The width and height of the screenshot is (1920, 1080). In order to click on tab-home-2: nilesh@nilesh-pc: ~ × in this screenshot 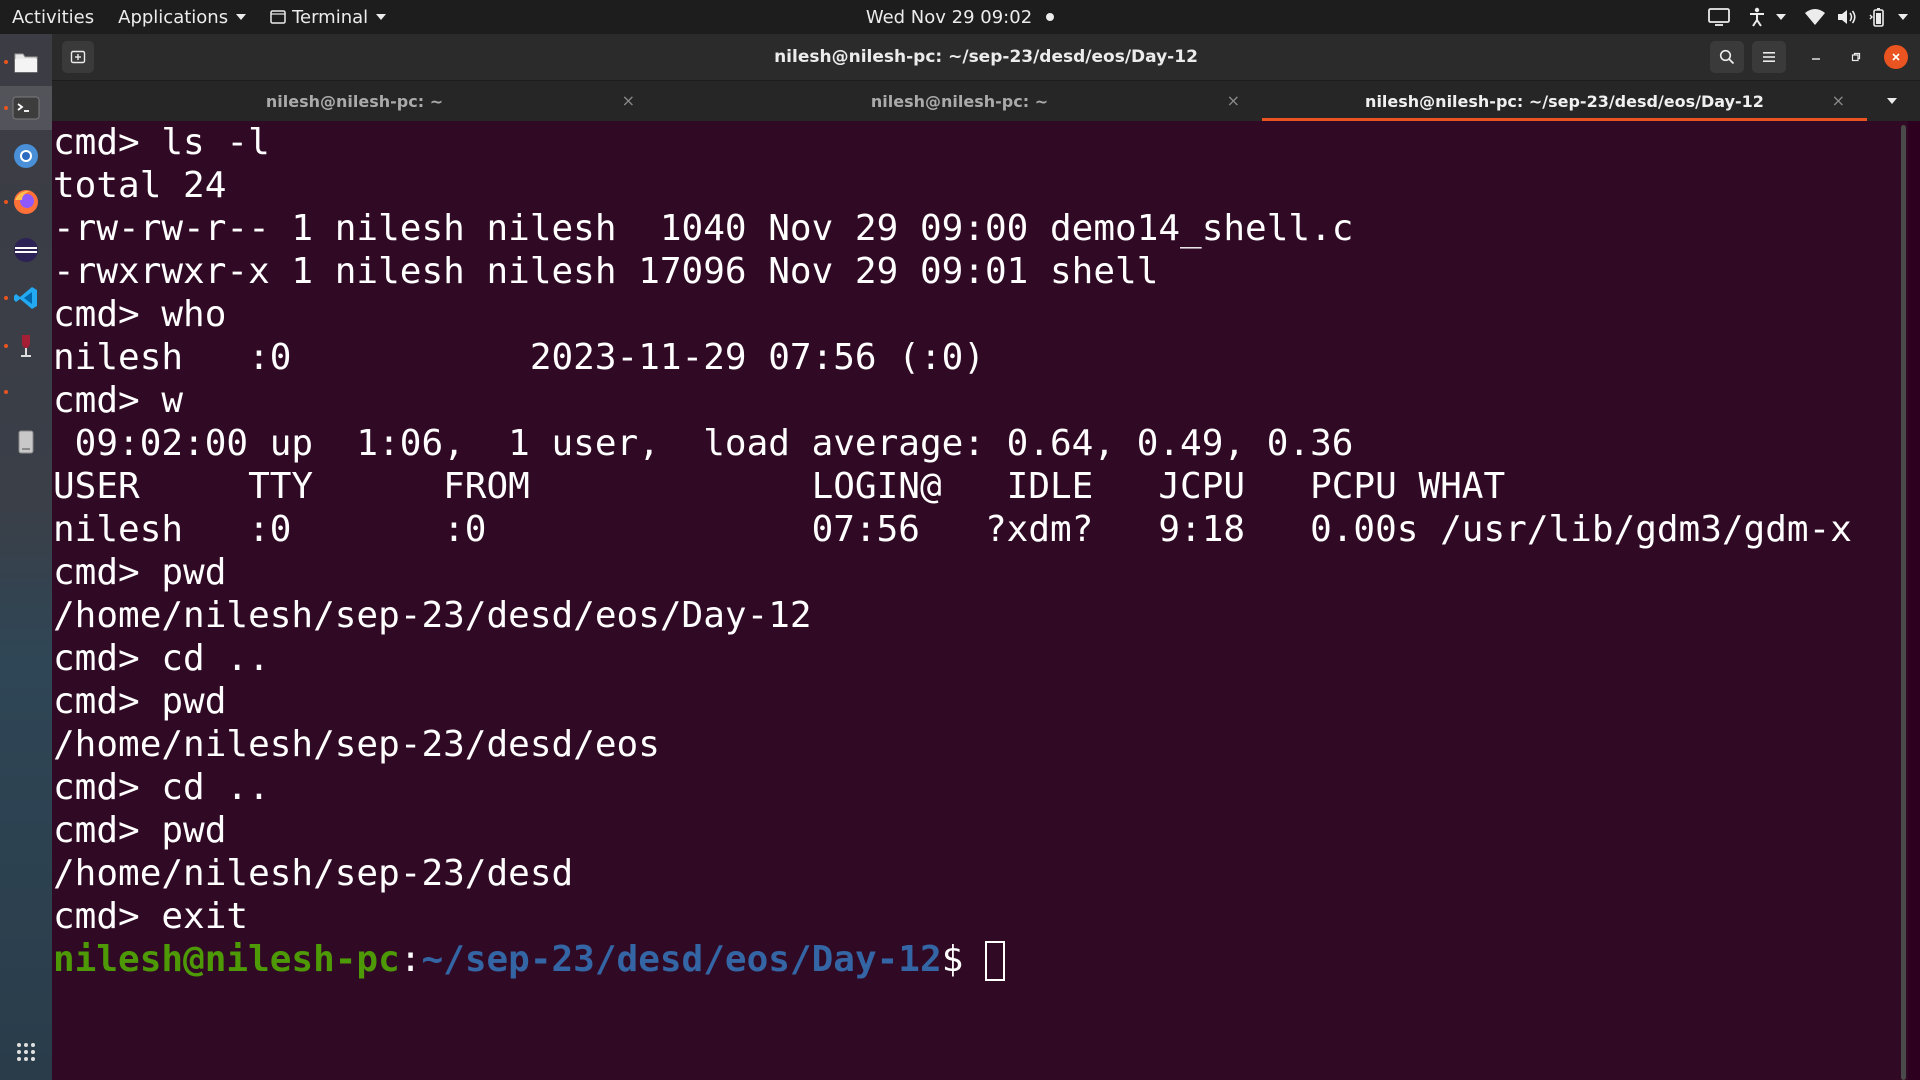, I will do `click(959, 101)`.